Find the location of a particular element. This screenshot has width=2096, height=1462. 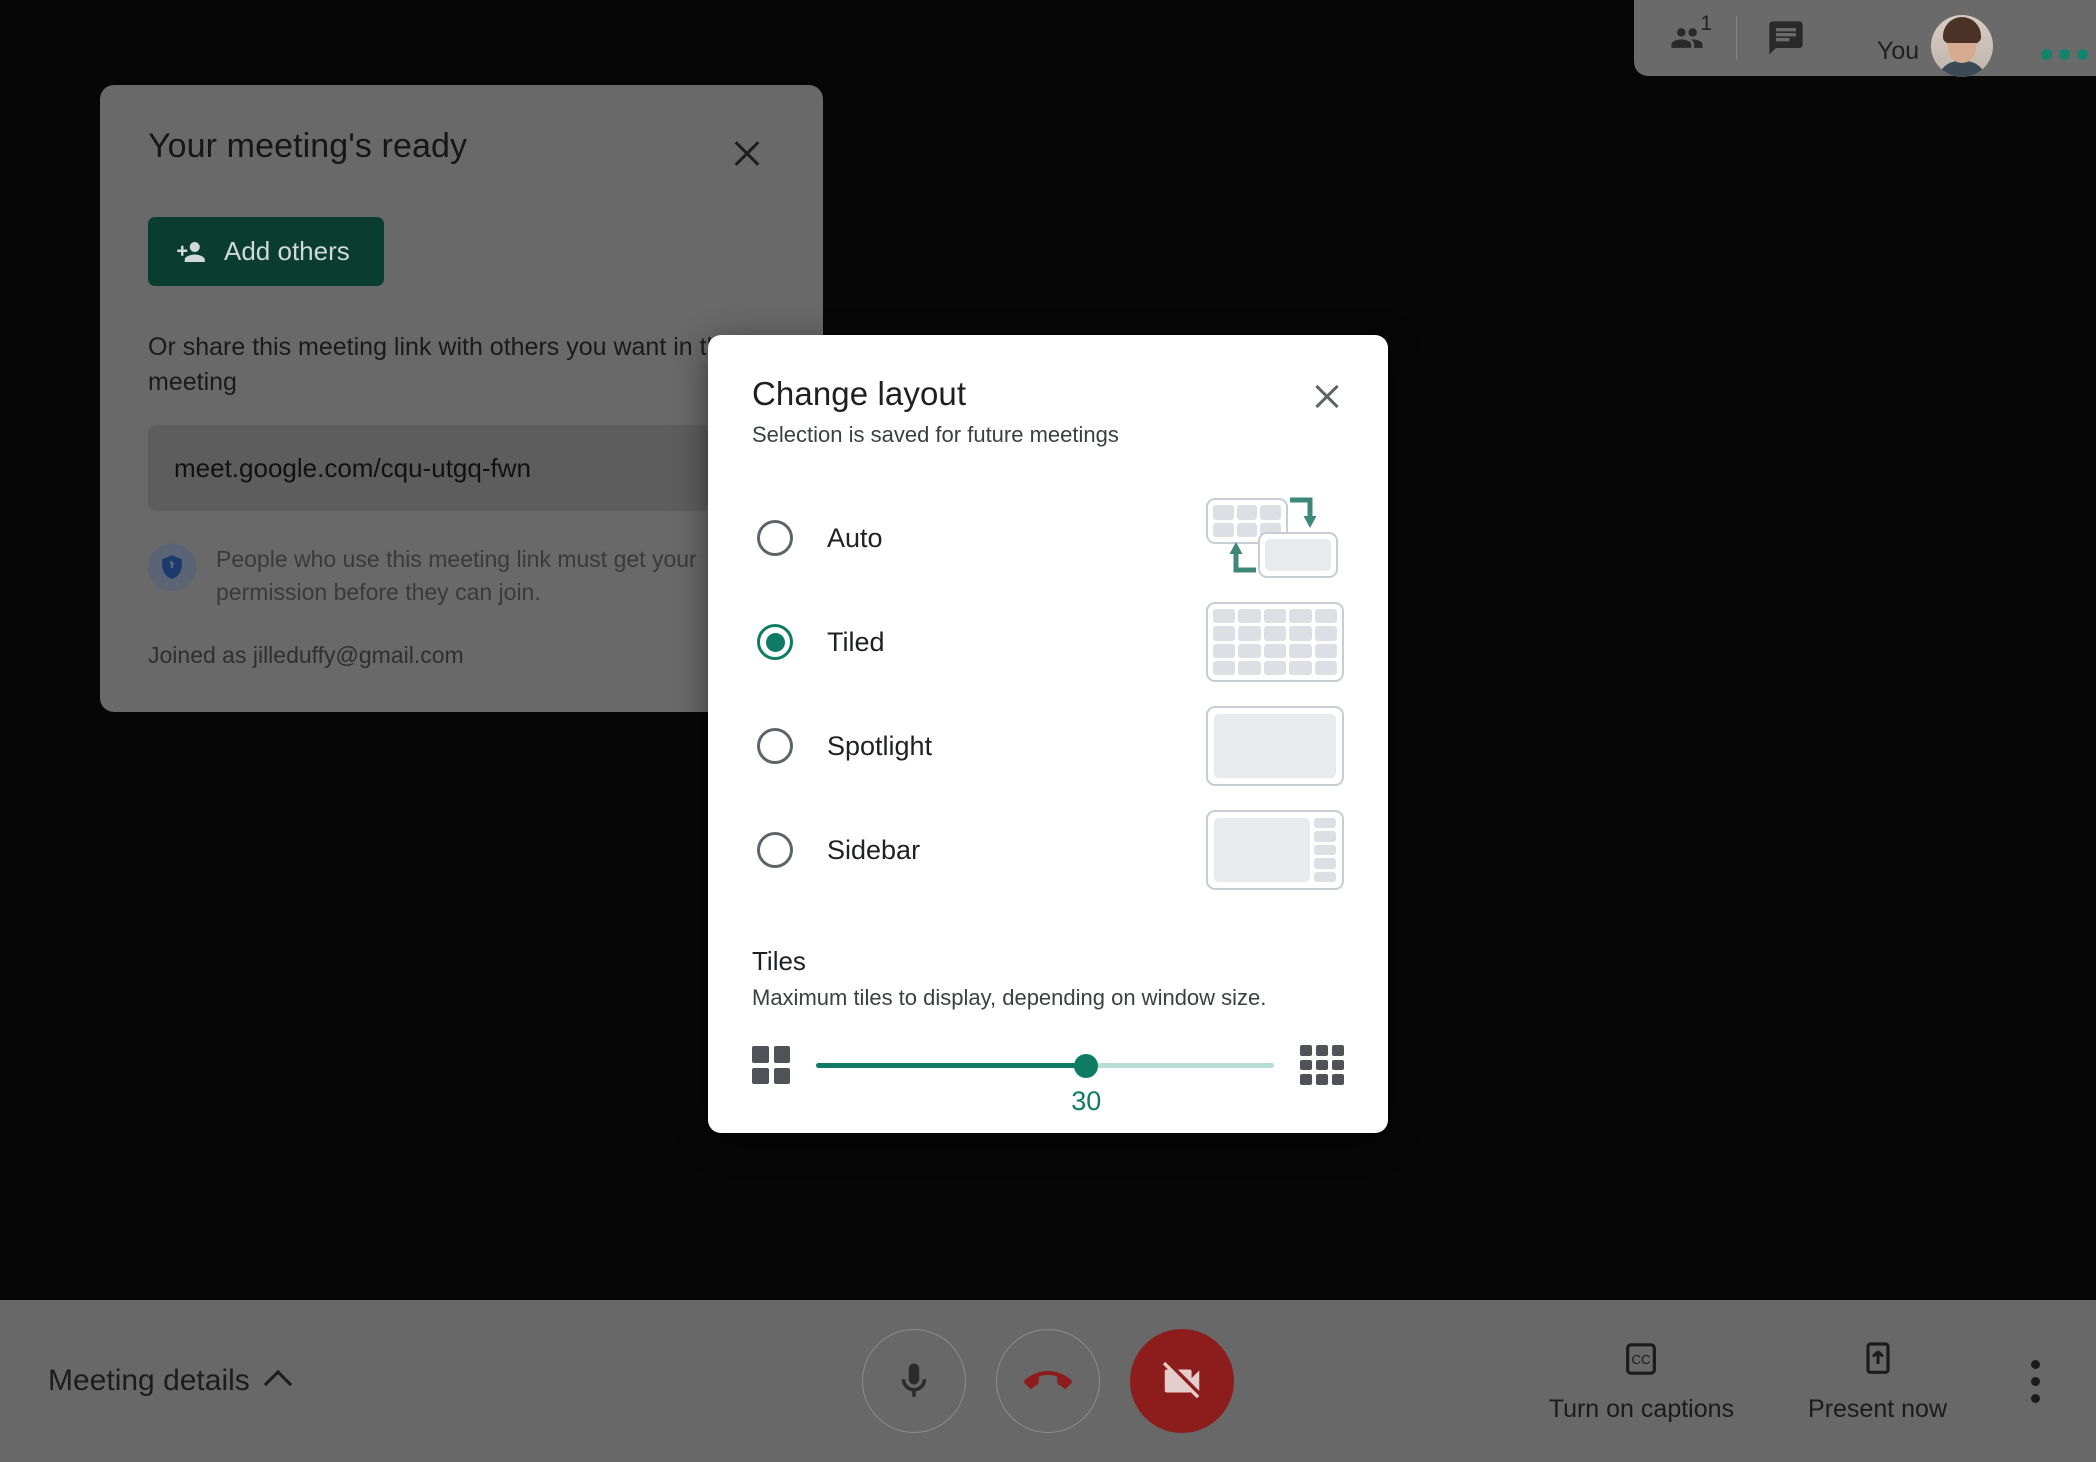

microphone-button is located at coordinates (914, 1381).